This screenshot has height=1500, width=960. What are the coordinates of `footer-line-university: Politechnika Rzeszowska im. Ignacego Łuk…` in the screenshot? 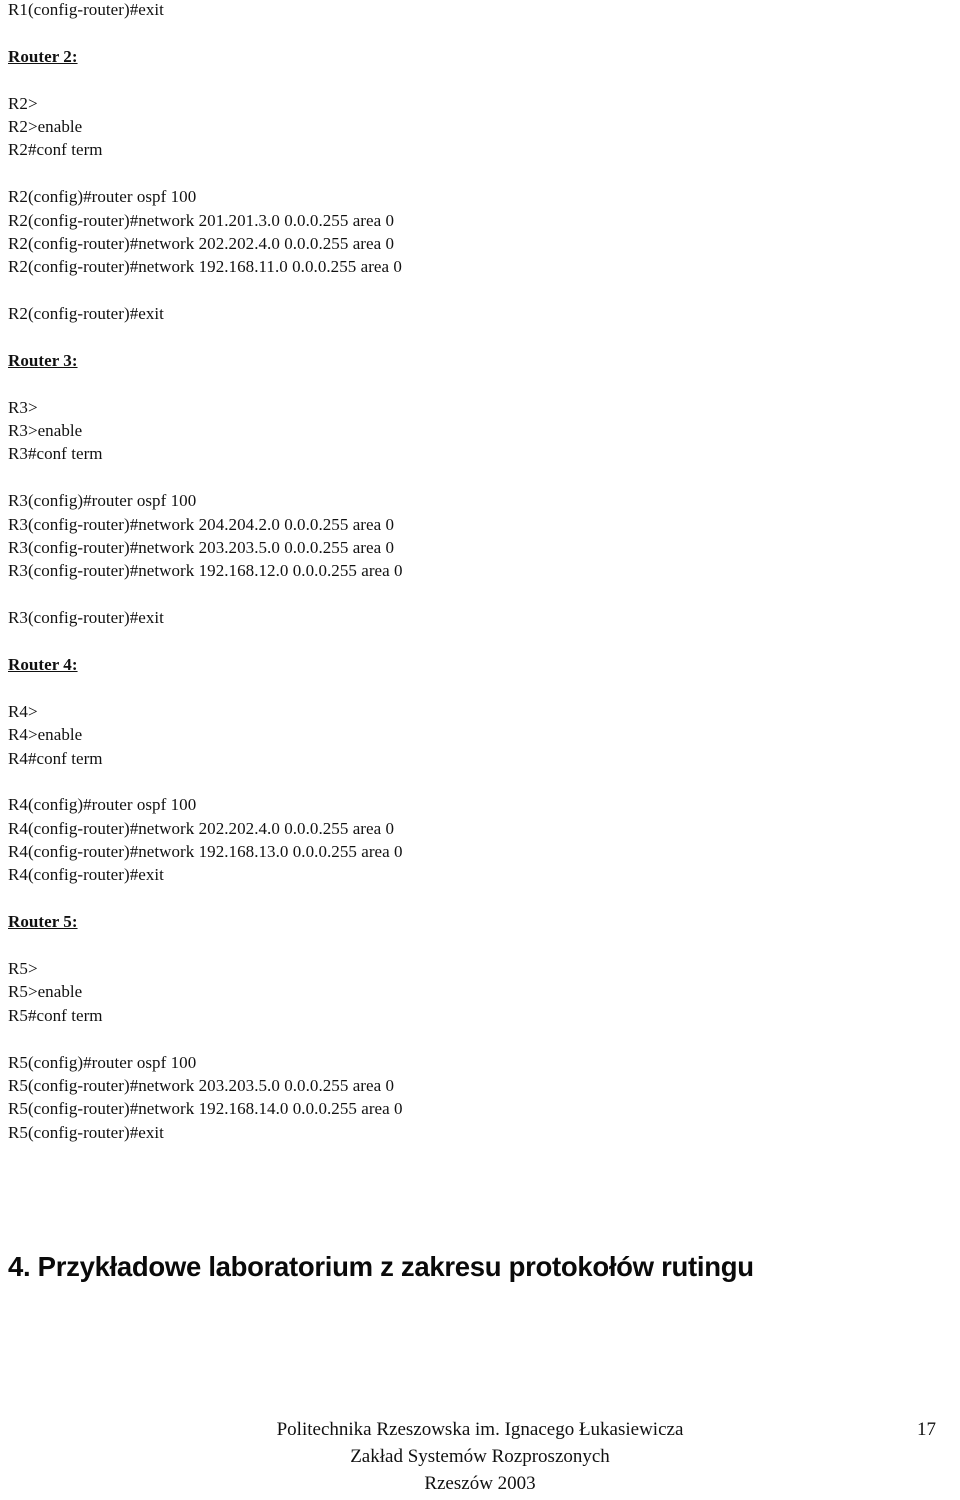 It's located at (480, 1429).